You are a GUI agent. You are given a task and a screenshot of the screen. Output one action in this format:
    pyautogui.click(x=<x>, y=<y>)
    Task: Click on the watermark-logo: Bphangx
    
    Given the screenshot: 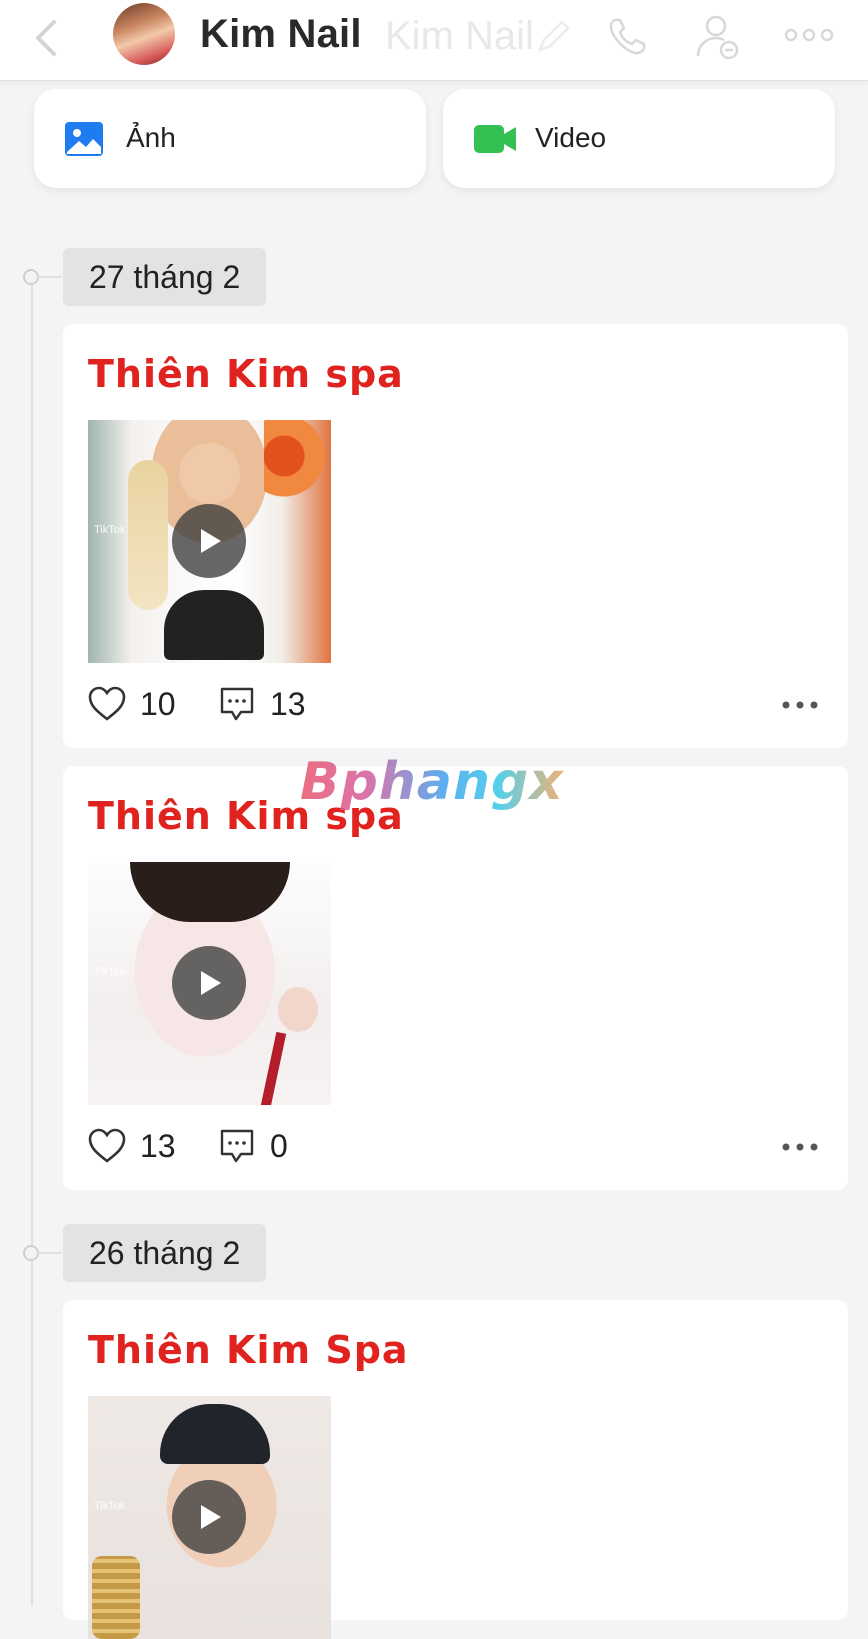 What is the action you would take?
    pyautogui.click(x=432, y=782)
    